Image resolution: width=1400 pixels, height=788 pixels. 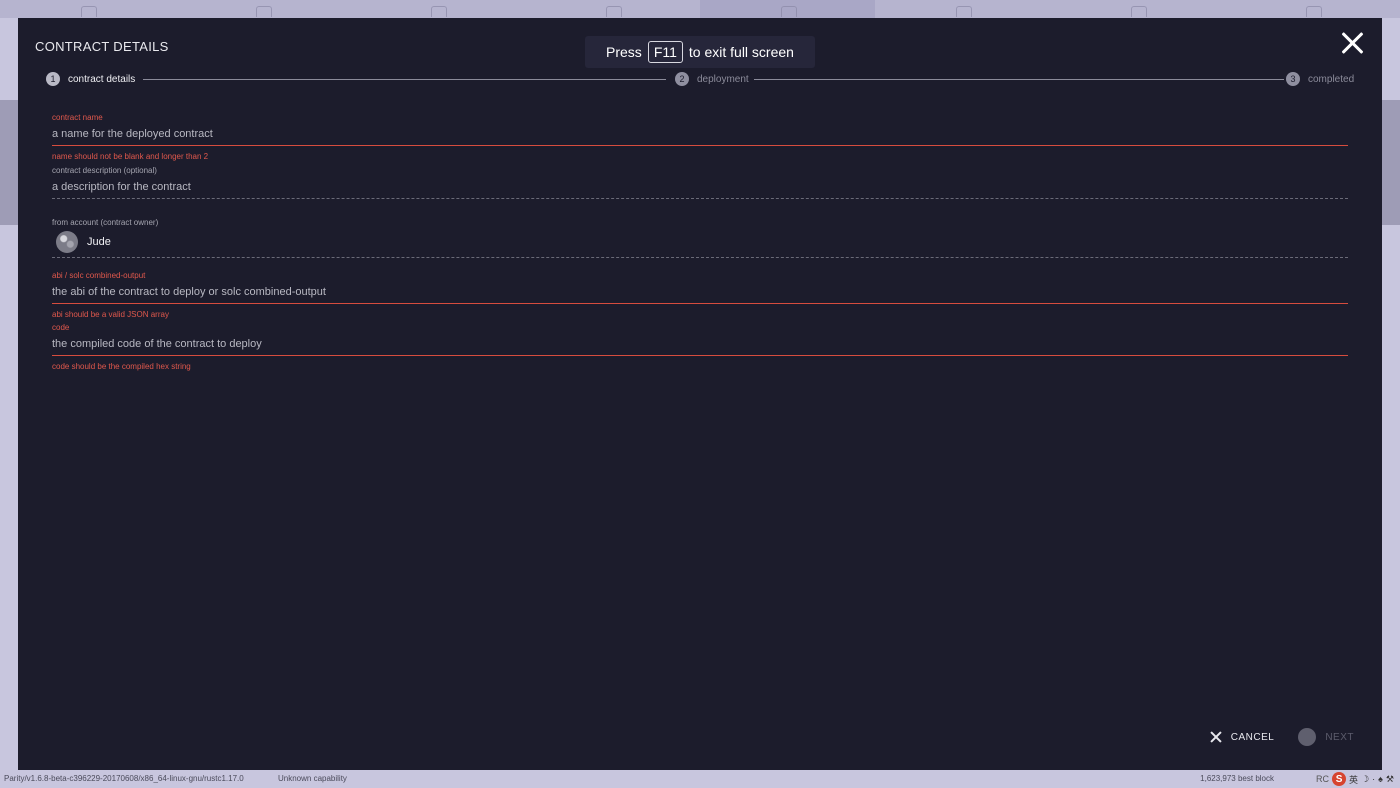 I want to click on code-label: code, so click(x=61, y=327).